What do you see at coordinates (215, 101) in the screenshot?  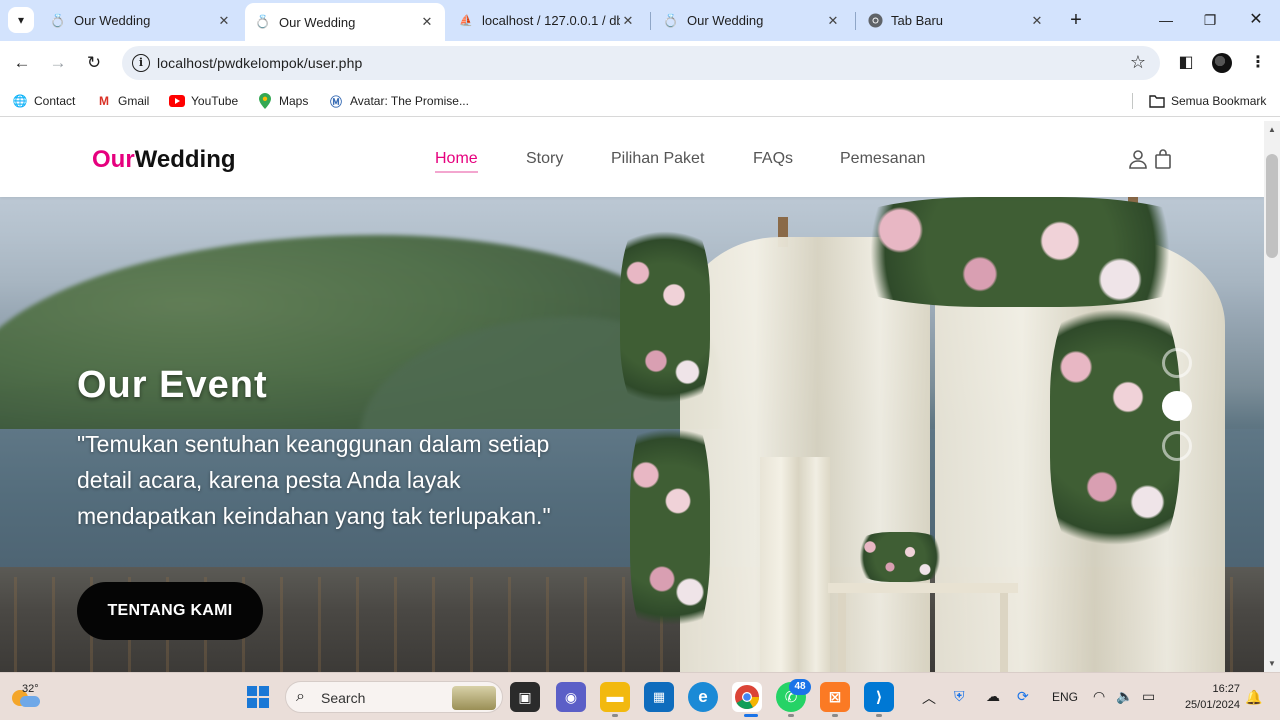 I see `bookmark-label: YouTube` at bounding box center [215, 101].